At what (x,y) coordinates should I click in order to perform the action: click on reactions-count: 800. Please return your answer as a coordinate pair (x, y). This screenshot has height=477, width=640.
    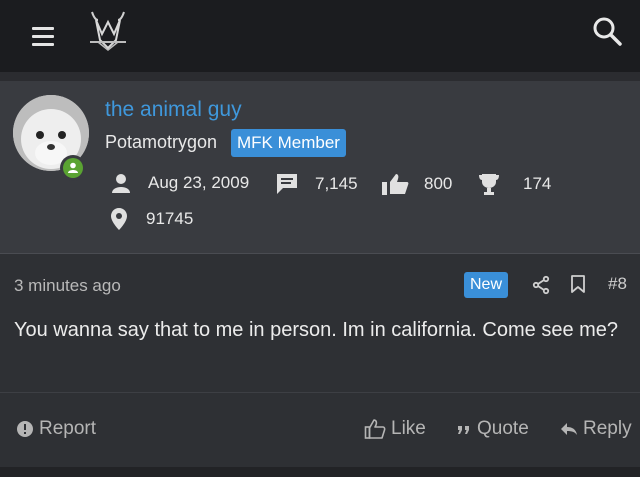
    Looking at the image, I should click on (438, 183).